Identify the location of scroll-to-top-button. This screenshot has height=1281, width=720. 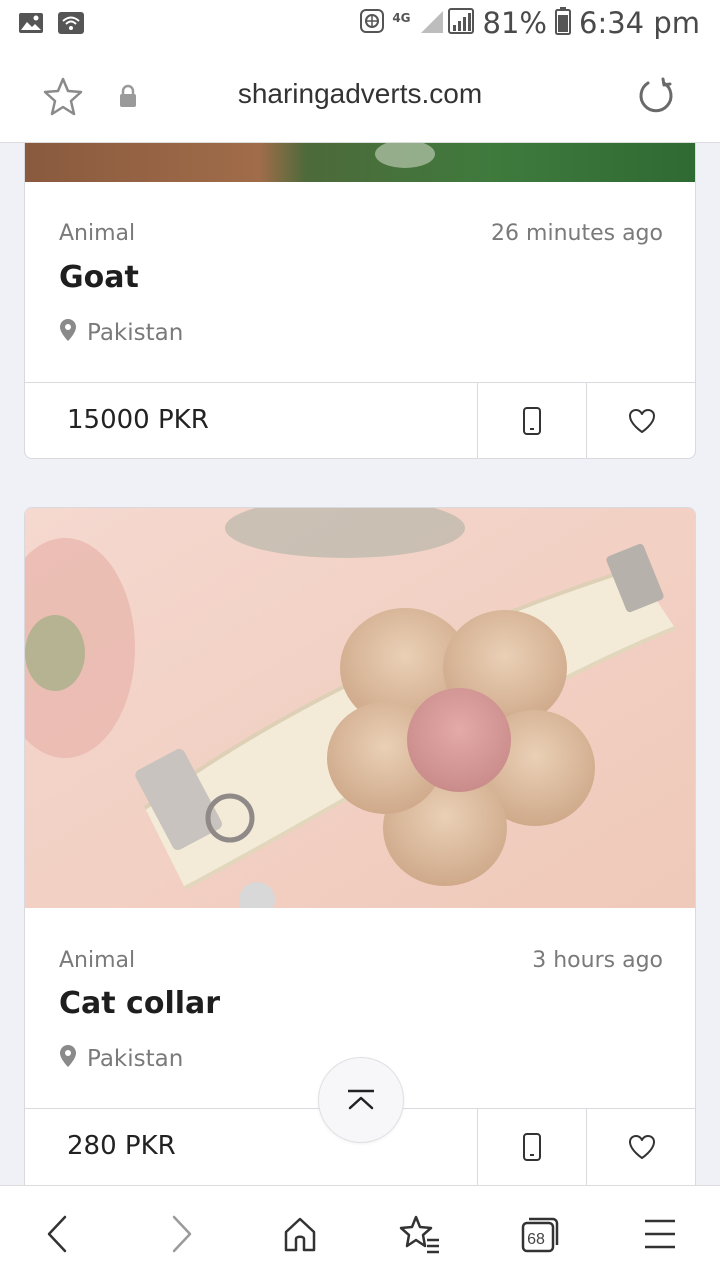
(361, 1100).